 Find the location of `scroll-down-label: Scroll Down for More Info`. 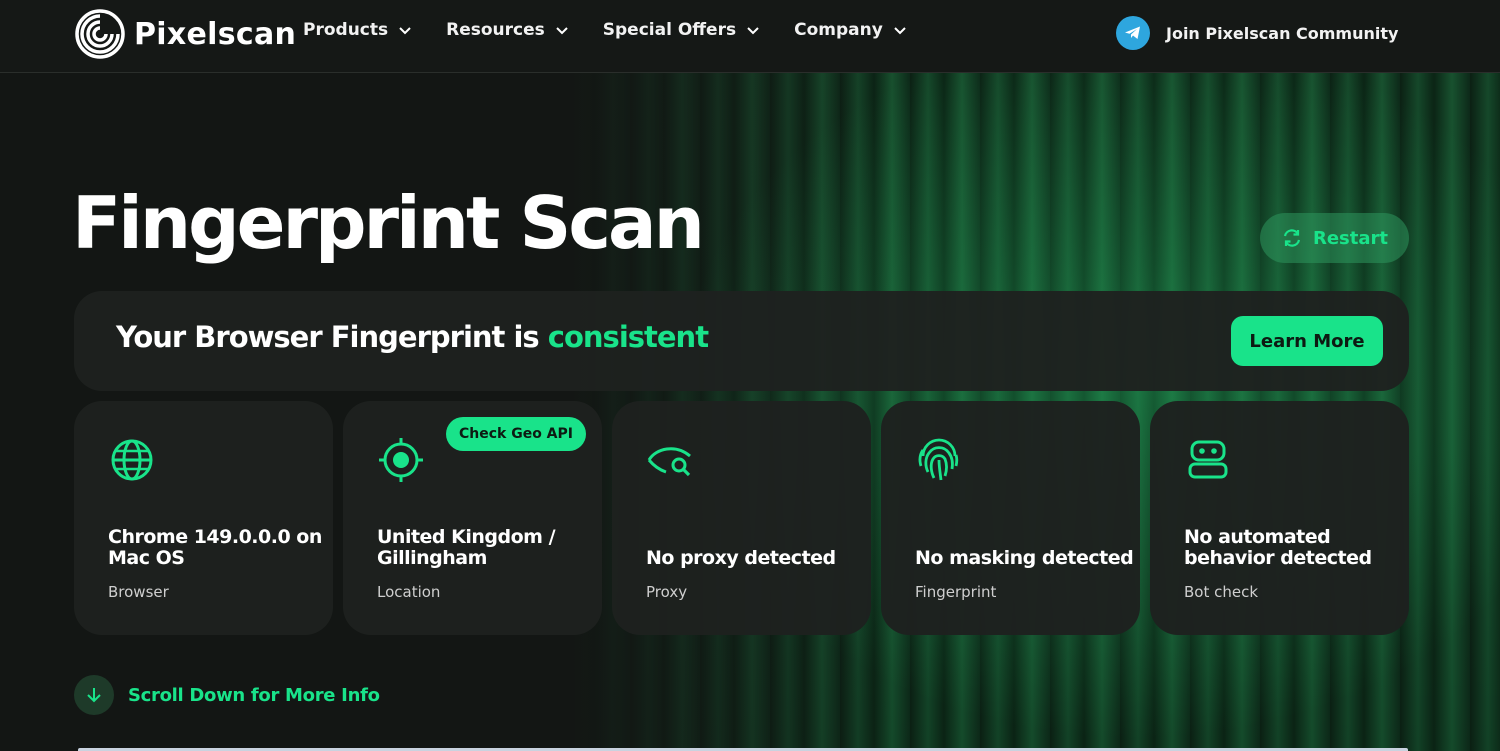

scroll-down-label: Scroll Down for More Info is located at coordinates (254, 695).